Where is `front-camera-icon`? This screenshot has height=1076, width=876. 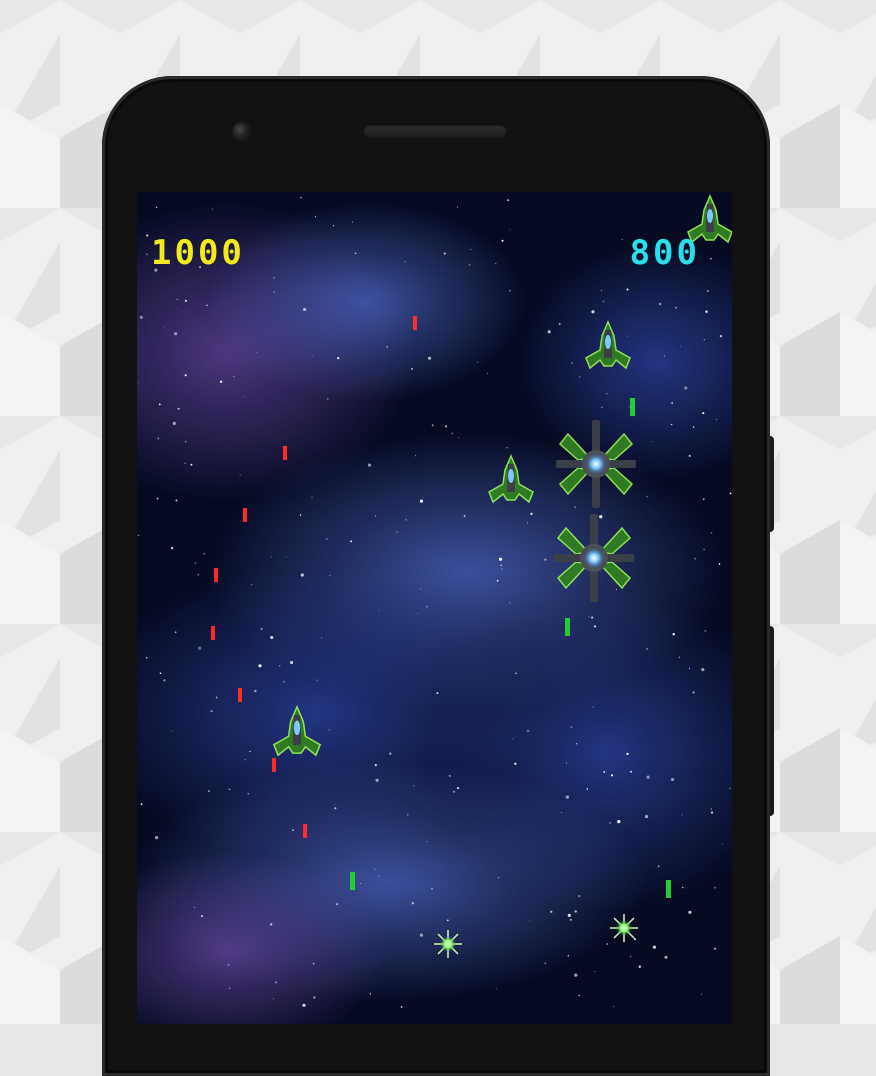
front-camera-icon is located at coordinates (242, 132).